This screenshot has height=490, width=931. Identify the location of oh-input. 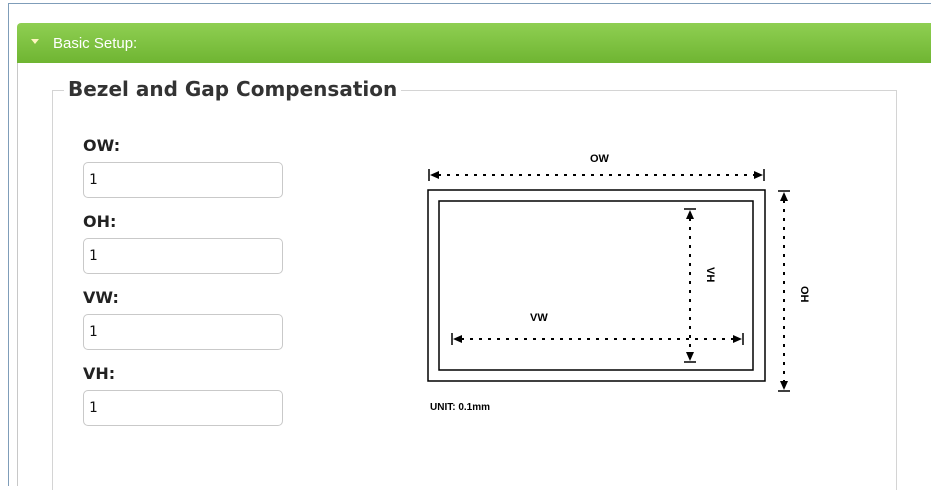
(183, 256).